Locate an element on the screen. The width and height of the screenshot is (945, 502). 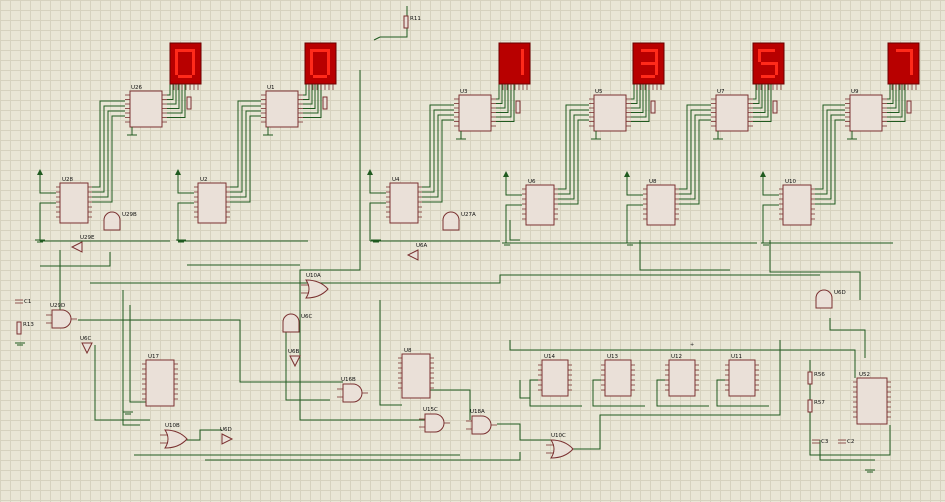
capacitor-label: C1 is located at coordinates (27, 302).